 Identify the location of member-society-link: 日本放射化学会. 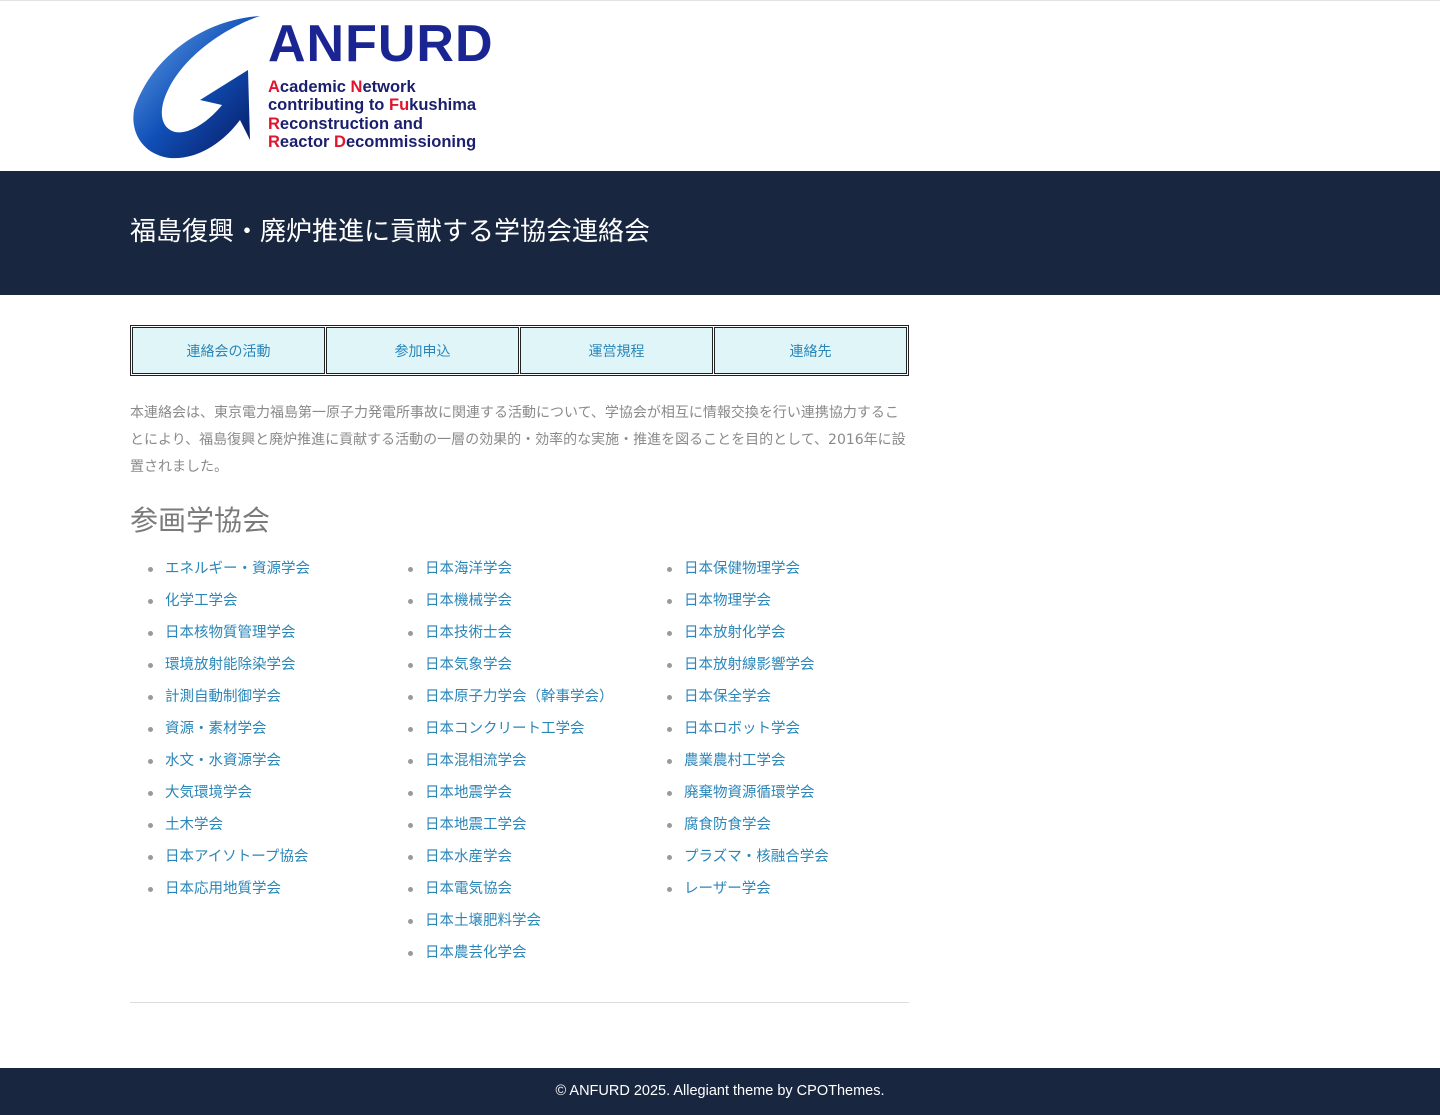
(739, 635).